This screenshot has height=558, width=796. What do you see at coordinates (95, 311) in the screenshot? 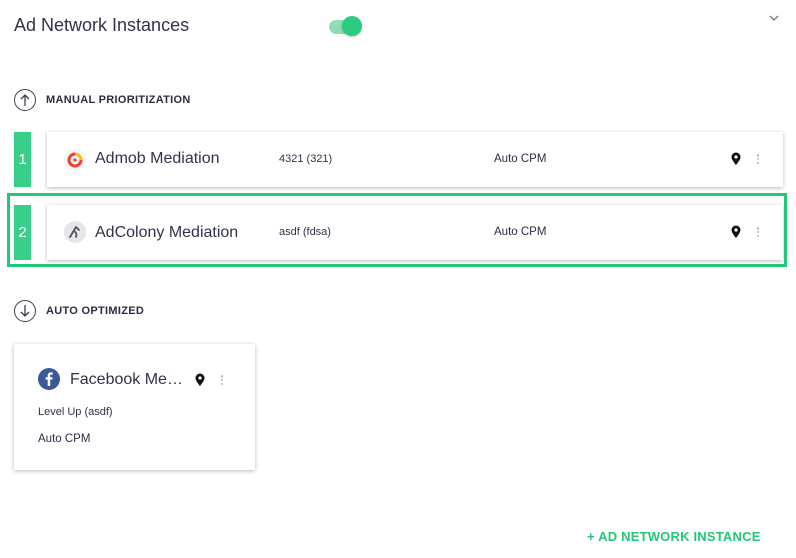
I see `section-label: AUTO OPTIMIZED` at bounding box center [95, 311].